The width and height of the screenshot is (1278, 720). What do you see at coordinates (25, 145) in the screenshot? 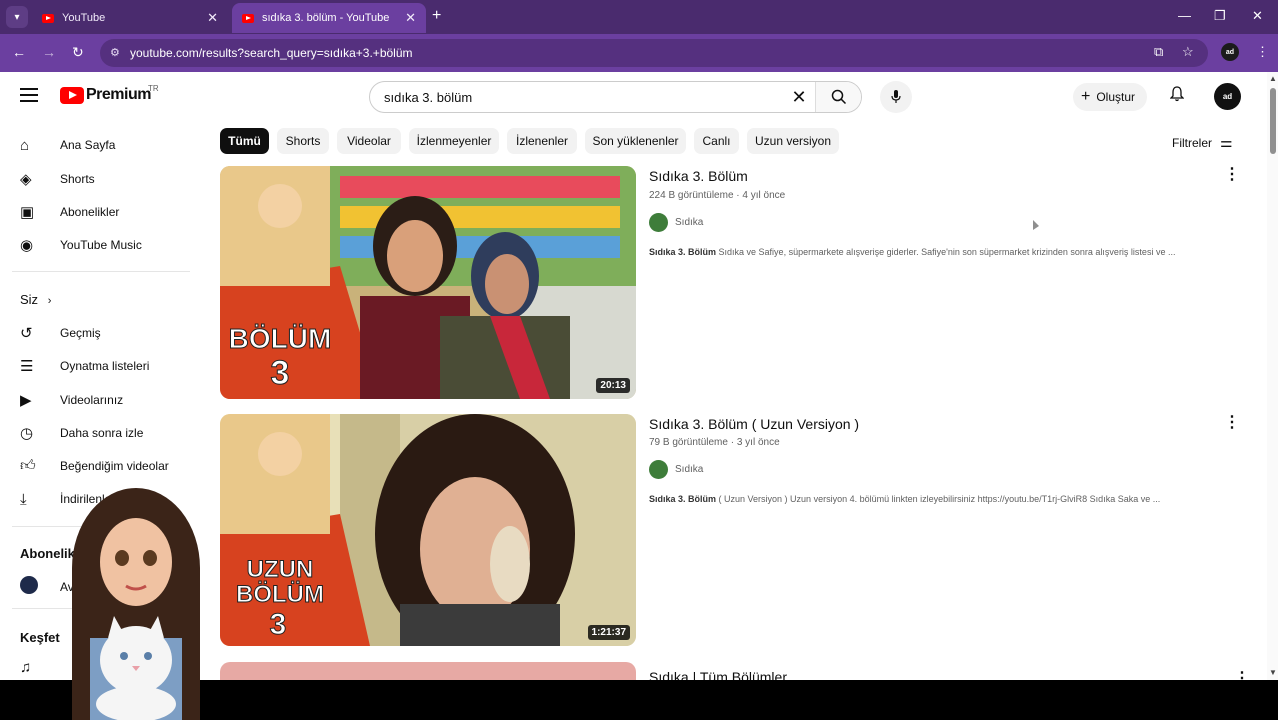
I see `home-icon: ⌂` at bounding box center [25, 145].